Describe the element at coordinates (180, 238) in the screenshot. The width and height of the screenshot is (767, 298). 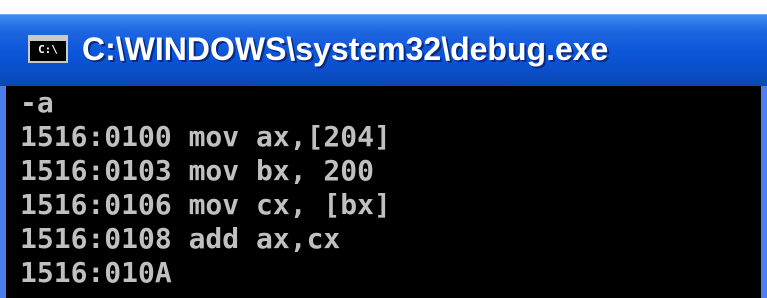
I see `console-line: 1516:0108 add ax,cx` at that location.